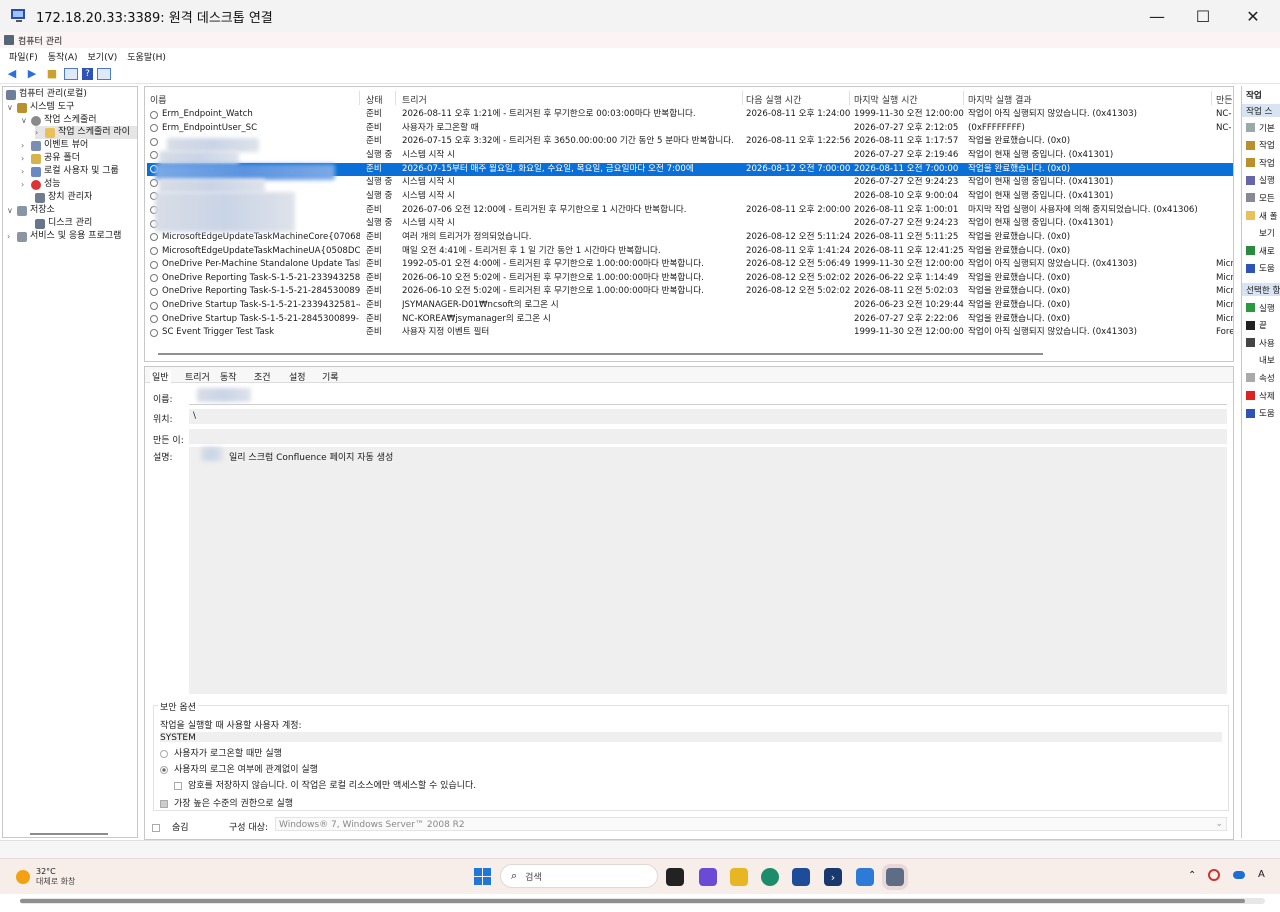  I want to click on col-header-name: 이름, so click(158, 99).